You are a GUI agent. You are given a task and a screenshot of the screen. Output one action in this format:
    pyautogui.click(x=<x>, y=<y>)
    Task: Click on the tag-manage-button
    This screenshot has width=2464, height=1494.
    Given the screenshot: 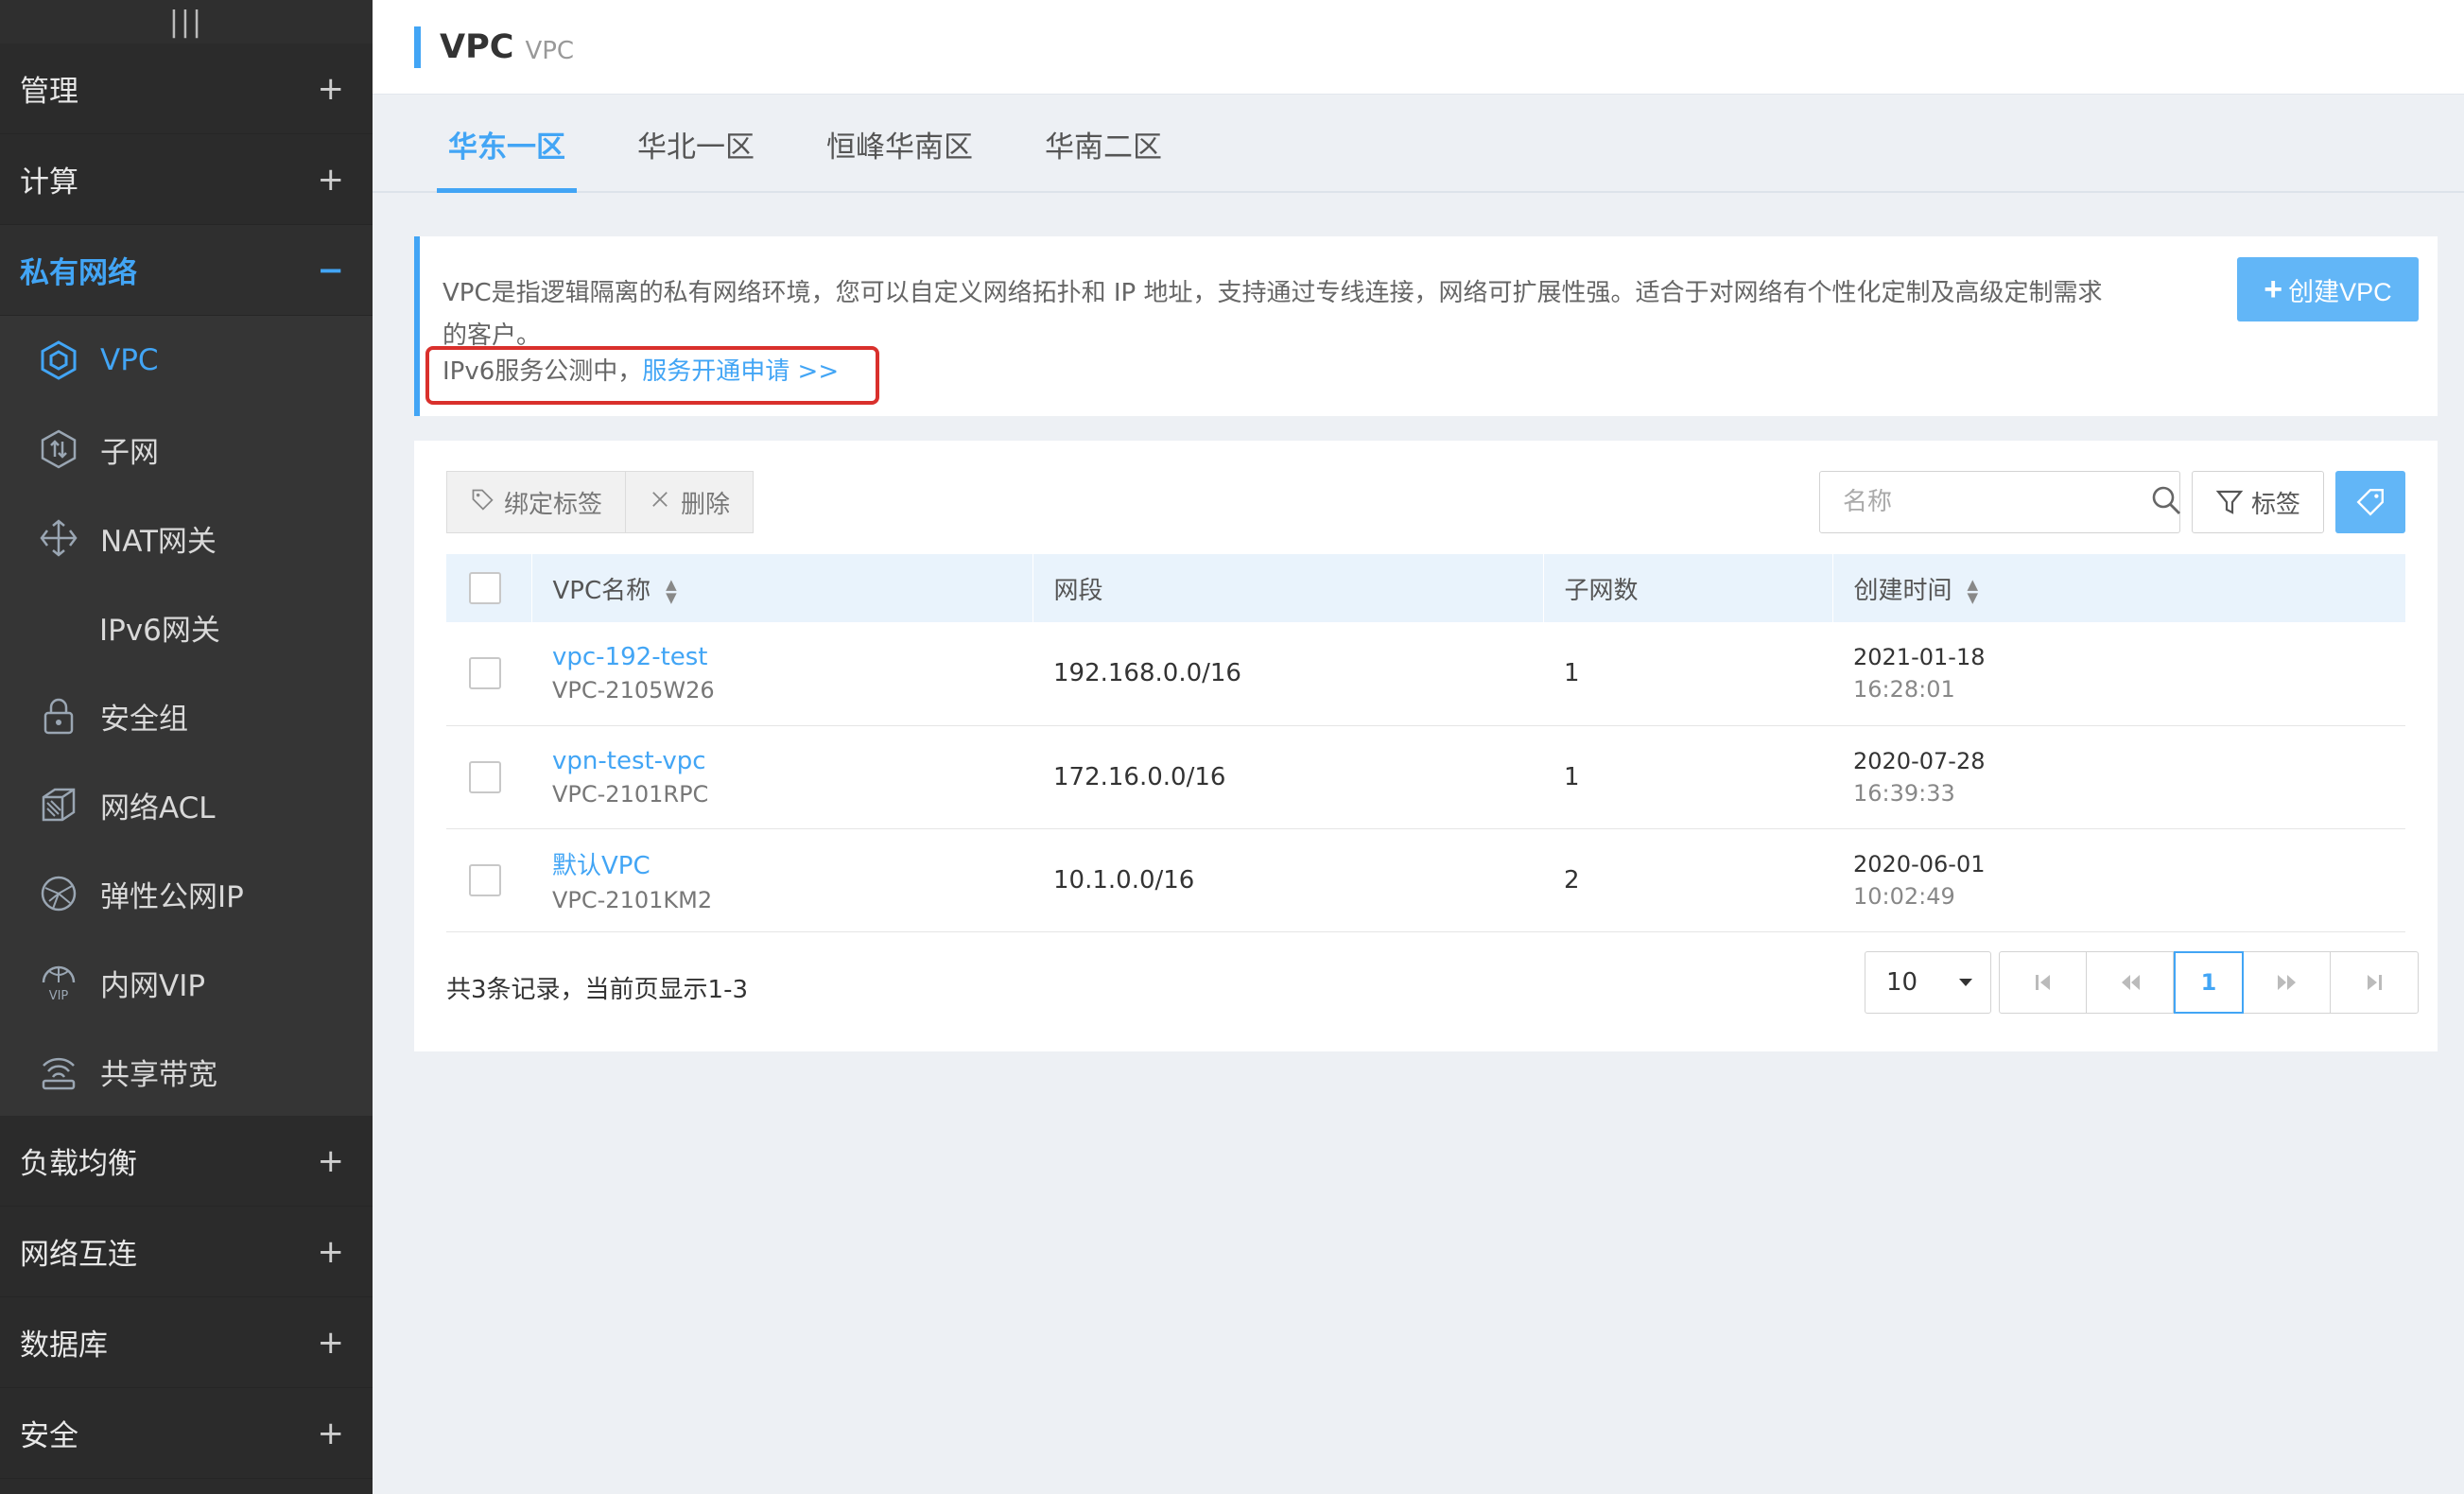 What is the action you would take?
    pyautogui.click(x=2370, y=502)
    